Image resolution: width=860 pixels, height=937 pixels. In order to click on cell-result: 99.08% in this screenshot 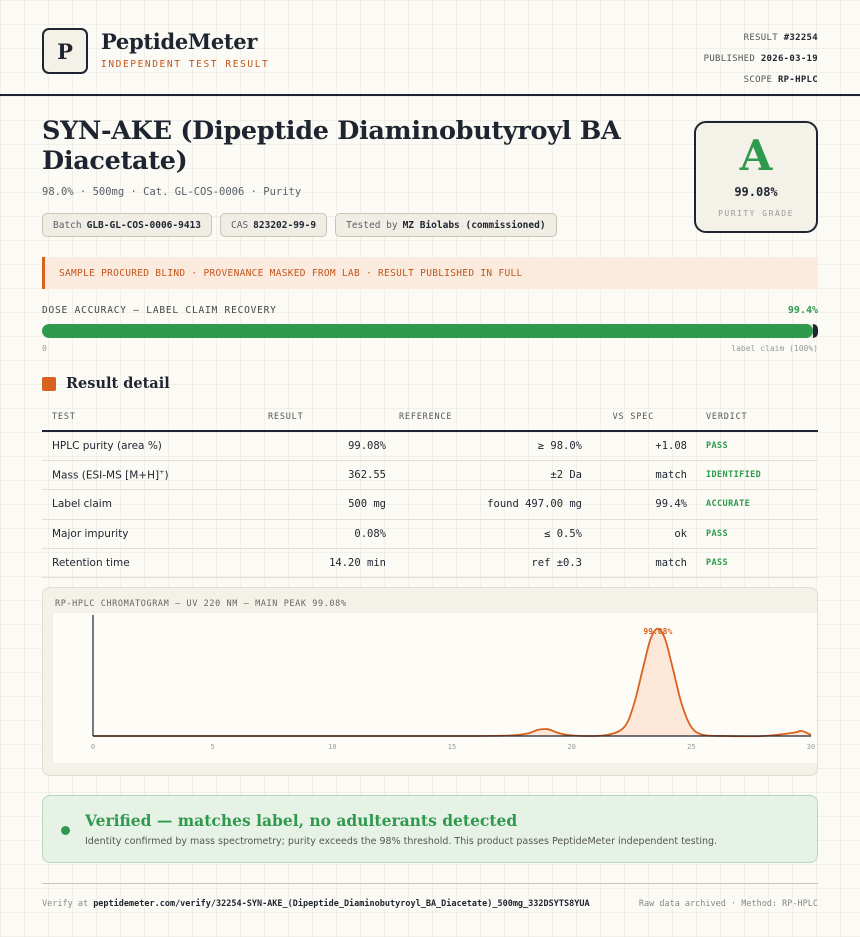, I will do `click(327, 446)`.